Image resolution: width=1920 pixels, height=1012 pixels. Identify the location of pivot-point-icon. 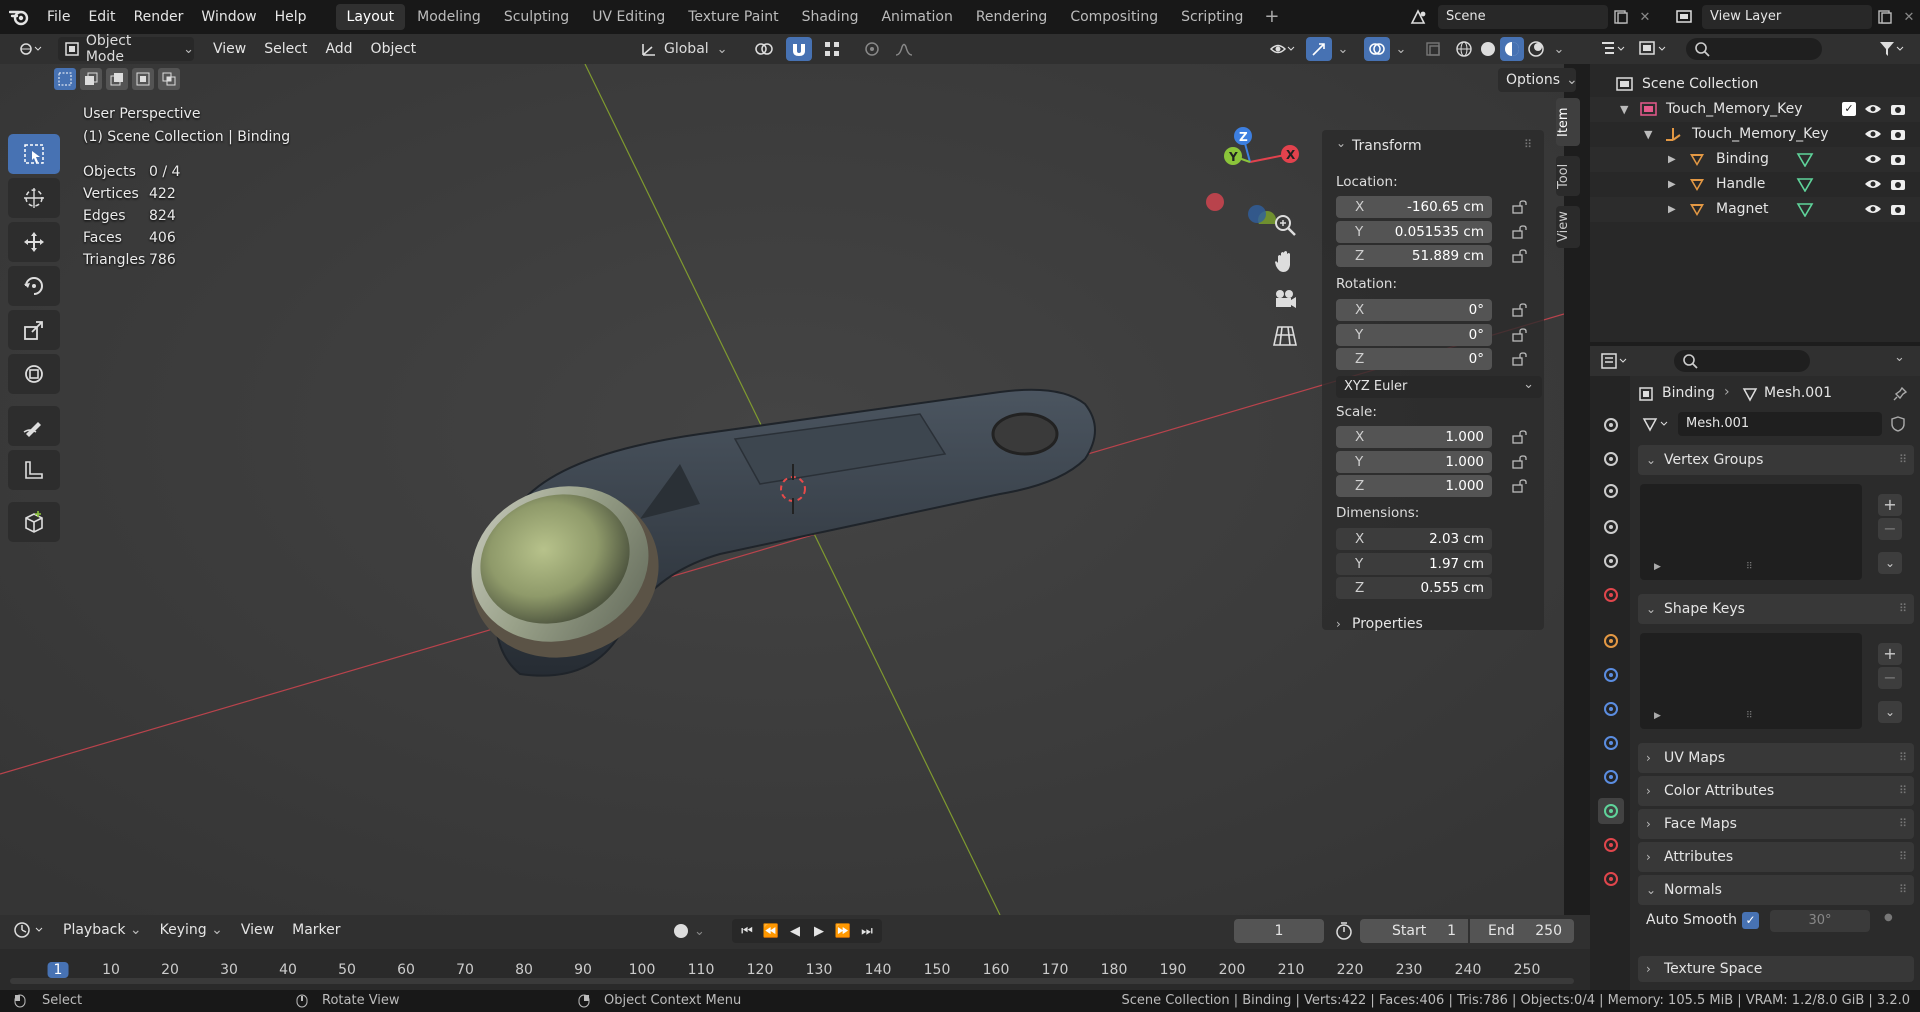
(764, 49).